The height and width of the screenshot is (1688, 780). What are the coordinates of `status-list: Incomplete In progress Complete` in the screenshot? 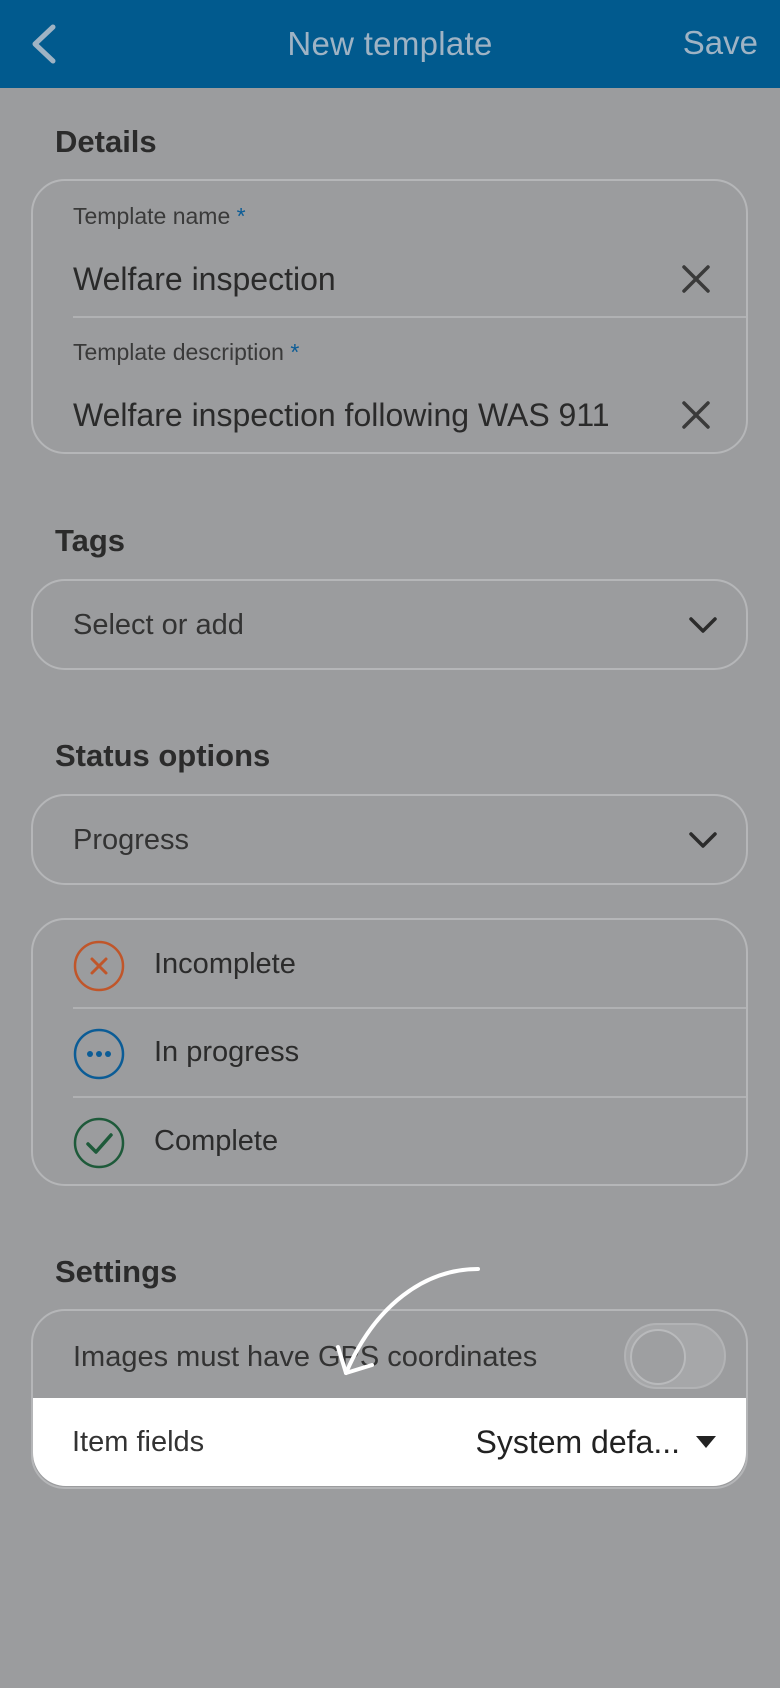 It's located at (389, 1052).